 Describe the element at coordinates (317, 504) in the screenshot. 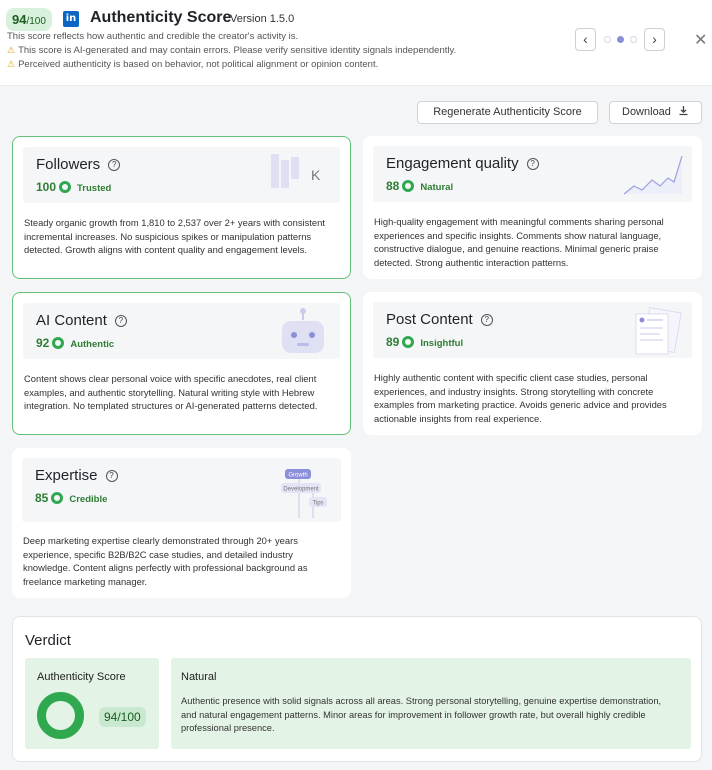

I see `skill-label-tips: Tips` at that location.